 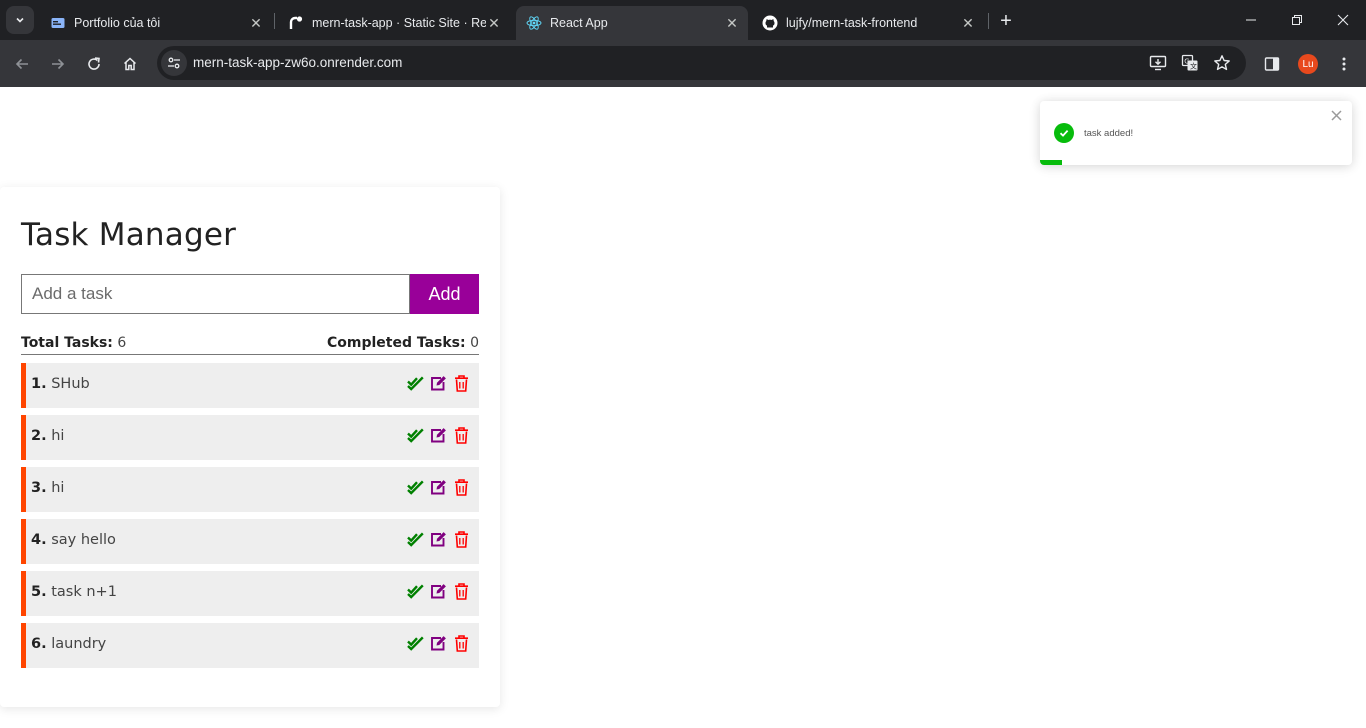 I want to click on task-name: say hello, so click(x=83, y=540).